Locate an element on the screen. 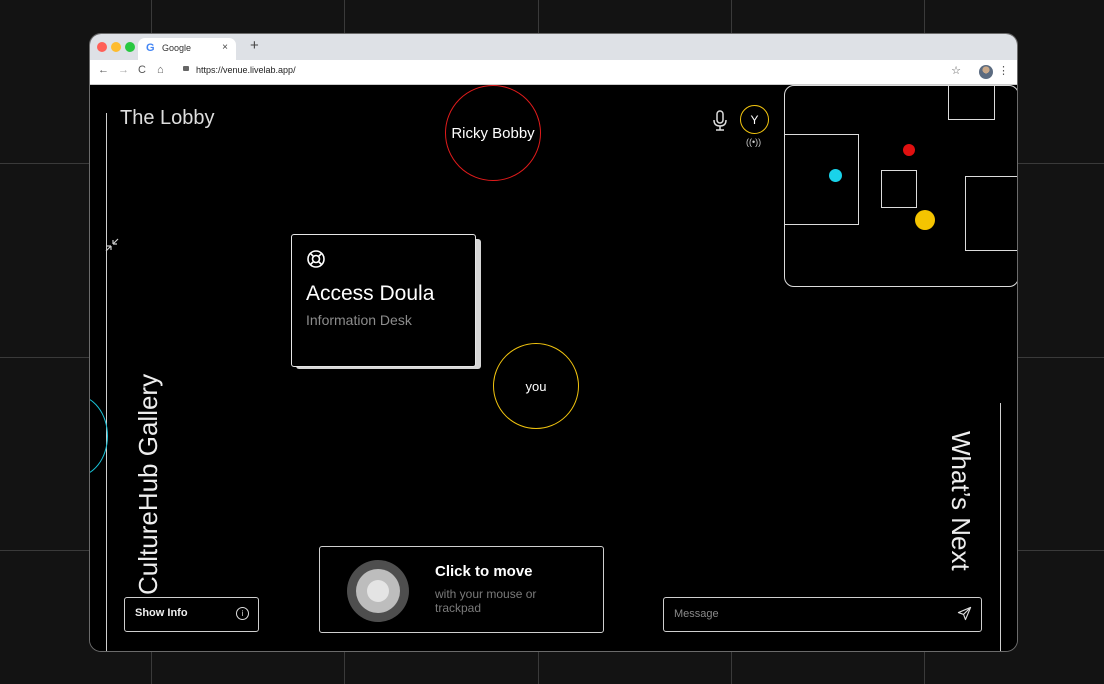 The width and height of the screenshot is (1104, 684). venue-minimap is located at coordinates (900, 186).